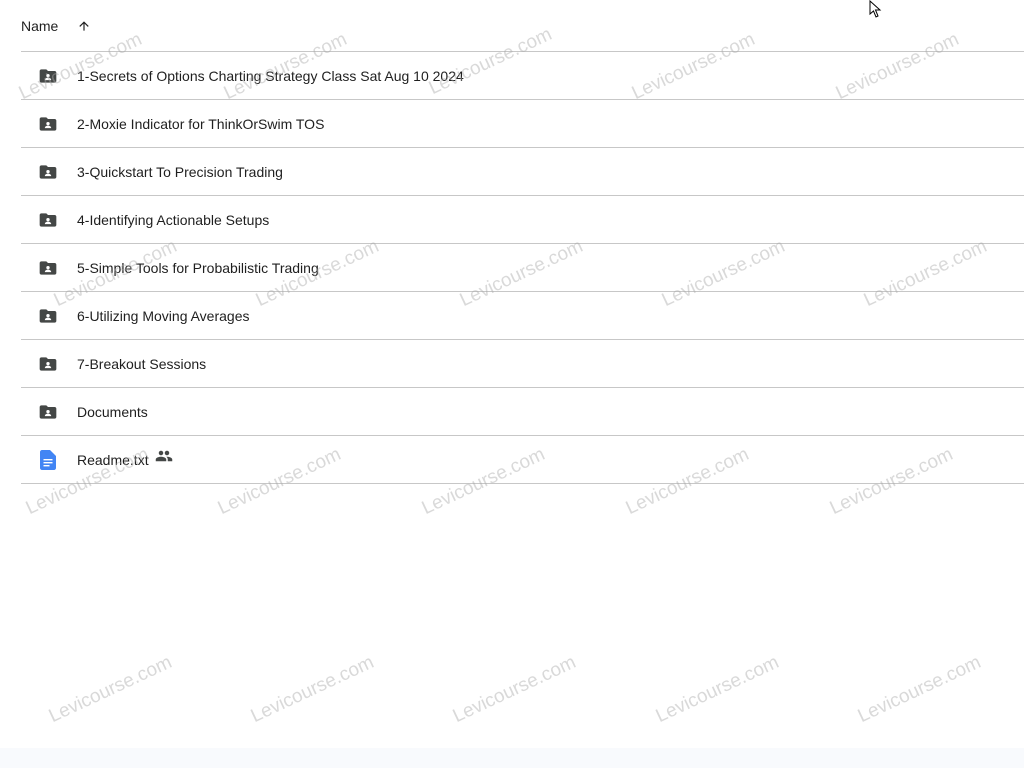  I want to click on document-icon, so click(48, 460).